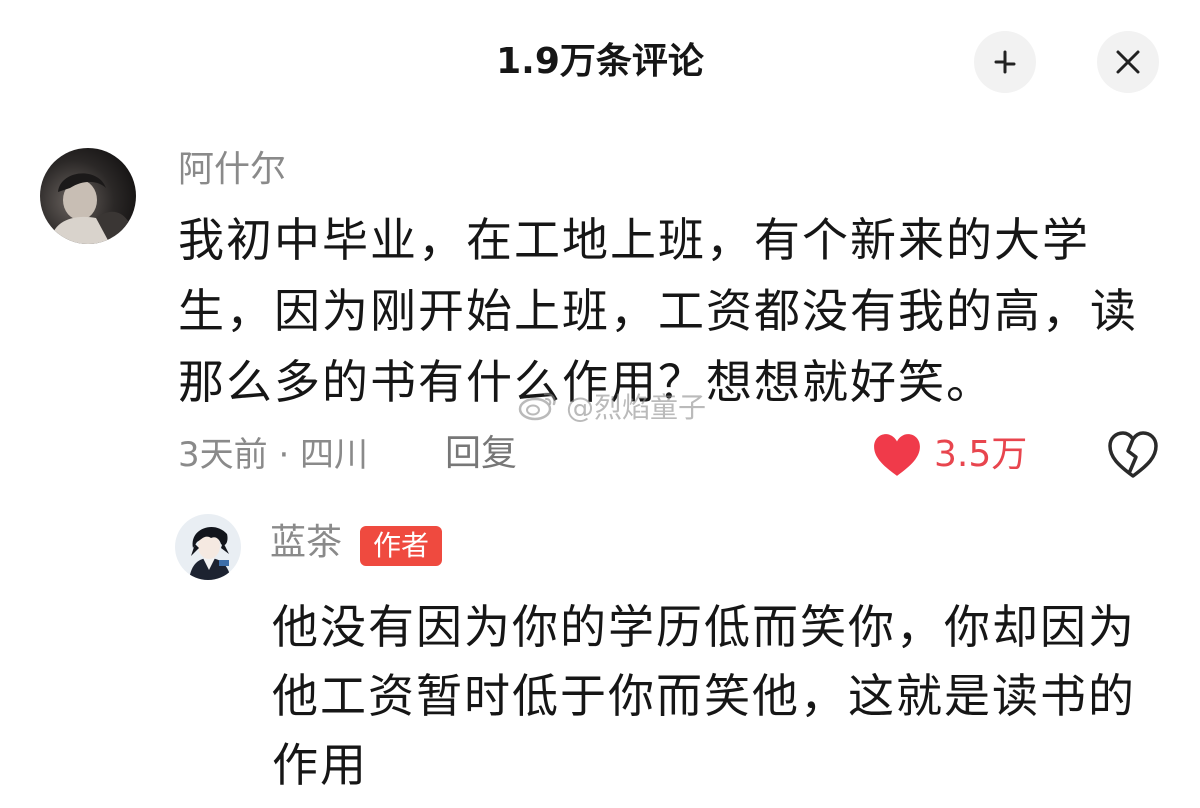 The width and height of the screenshot is (1200, 808). Describe the element at coordinates (704, 627) in the screenshot. I see `reply-line: 他没有因为你的学历低而笑你，你却因为` at that location.